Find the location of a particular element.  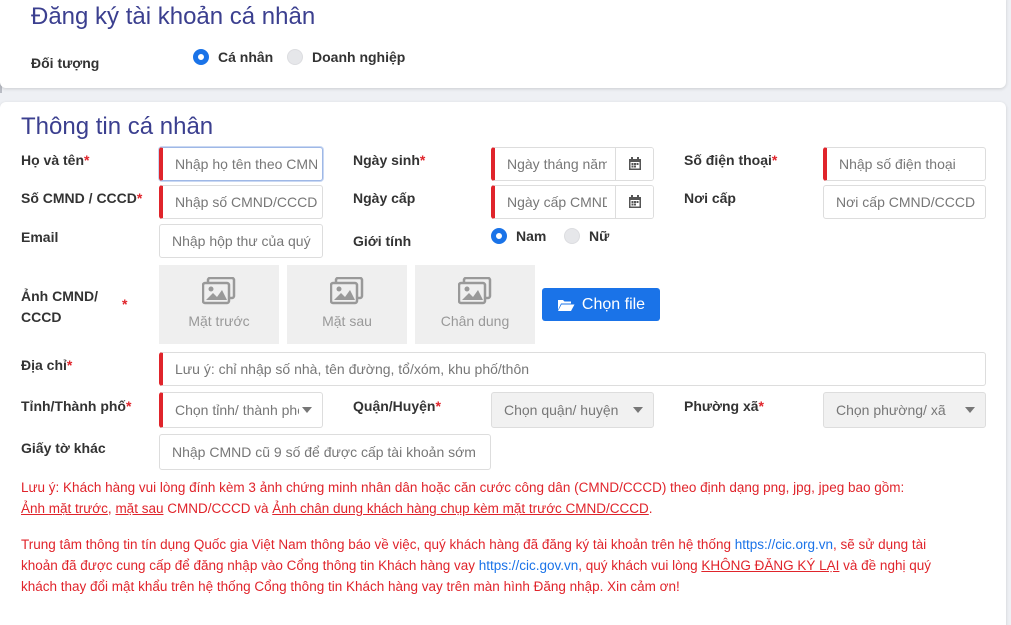

id-number-input: Nhập số CMND/CCCD is located at coordinates (241, 202).